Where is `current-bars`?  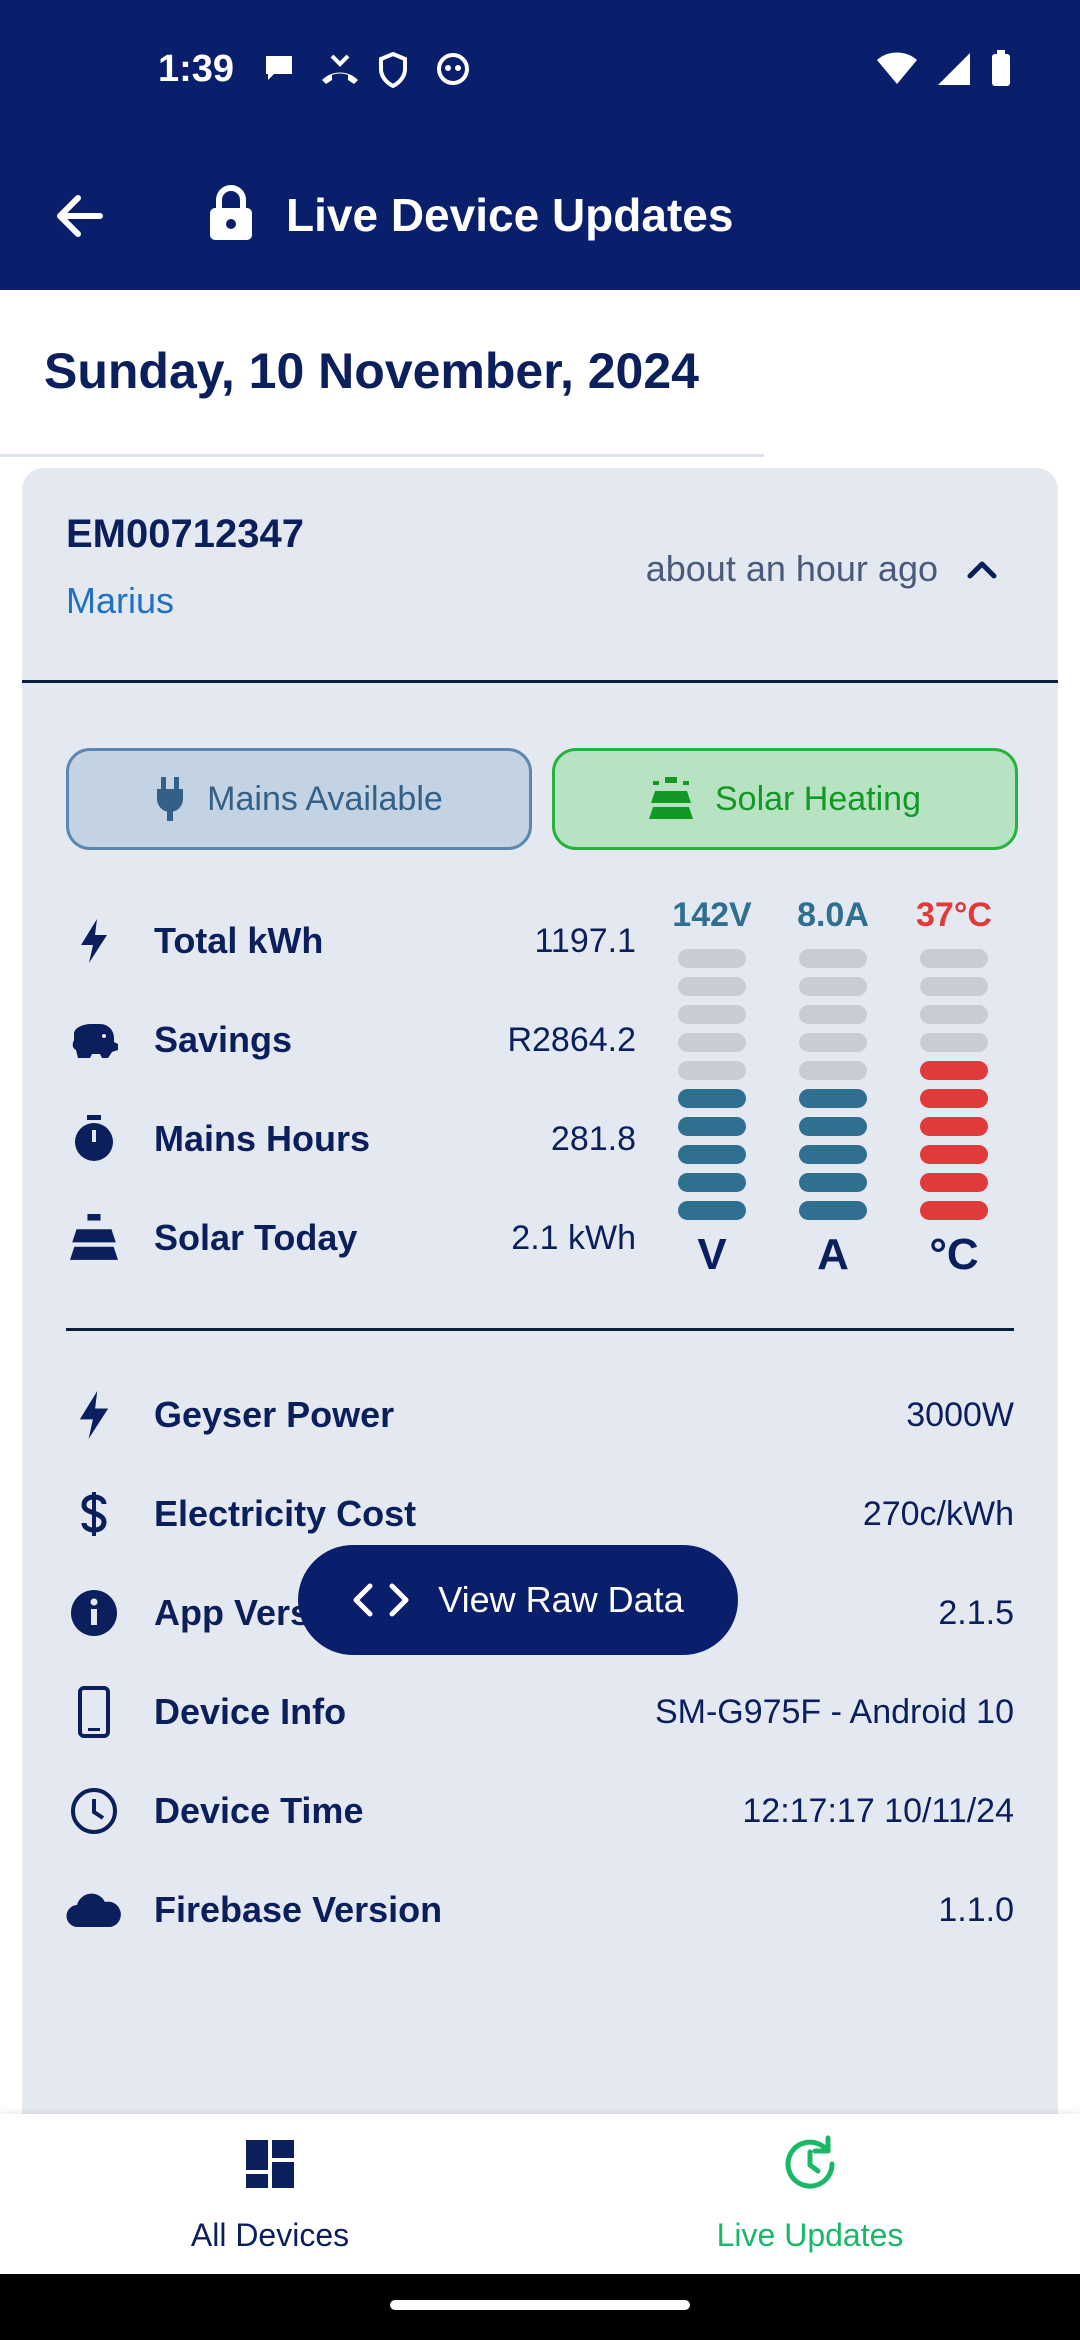
current-bars is located at coordinates (833, 1084).